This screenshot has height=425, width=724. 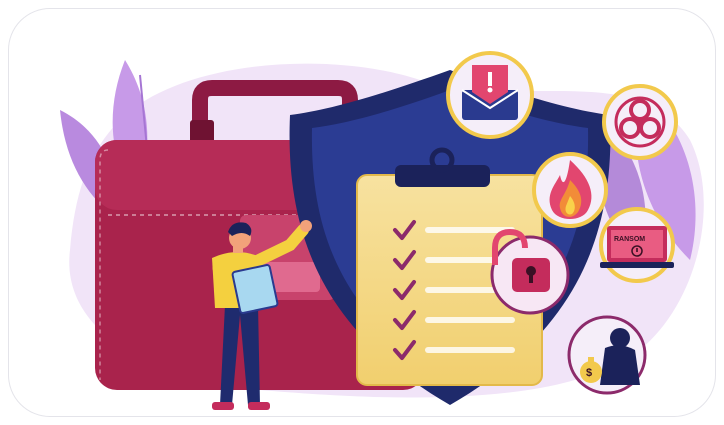 What do you see at coordinates (629, 239) in the screenshot?
I see `laptop-screen-text: RANSOM` at bounding box center [629, 239].